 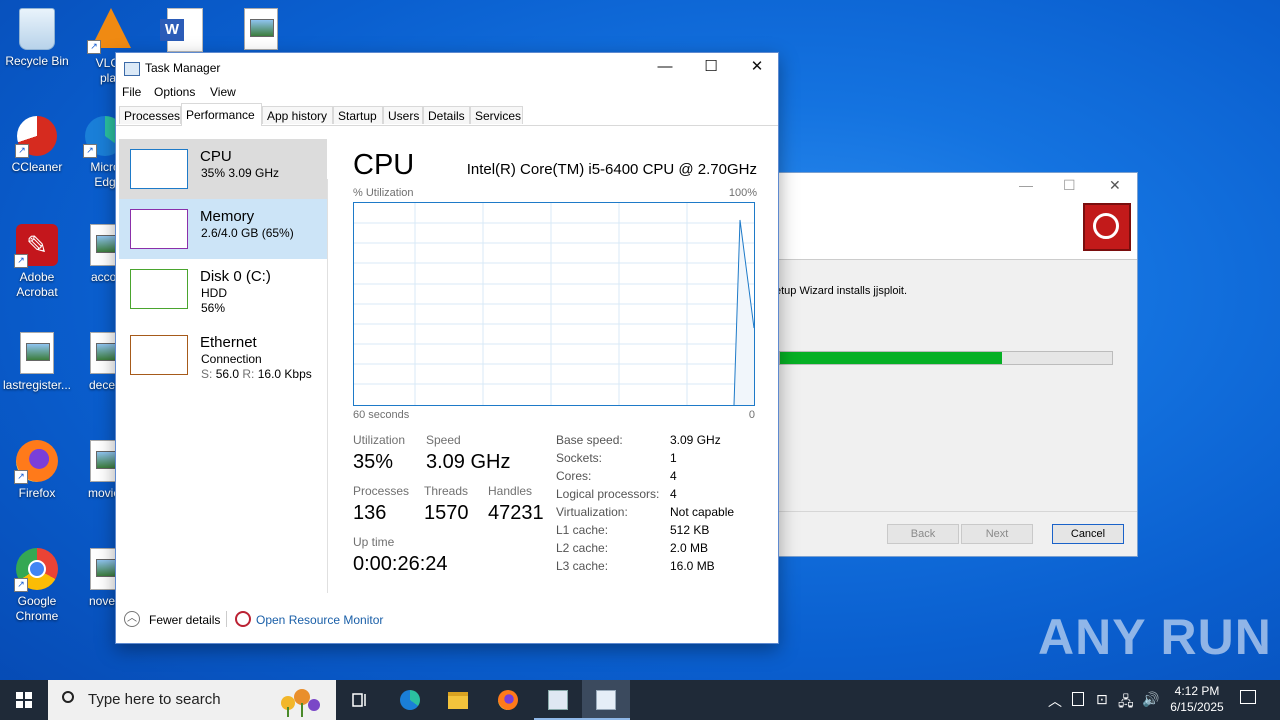 What do you see at coordinates (207, 374) in the screenshot?
I see `send-label: S:` at bounding box center [207, 374].